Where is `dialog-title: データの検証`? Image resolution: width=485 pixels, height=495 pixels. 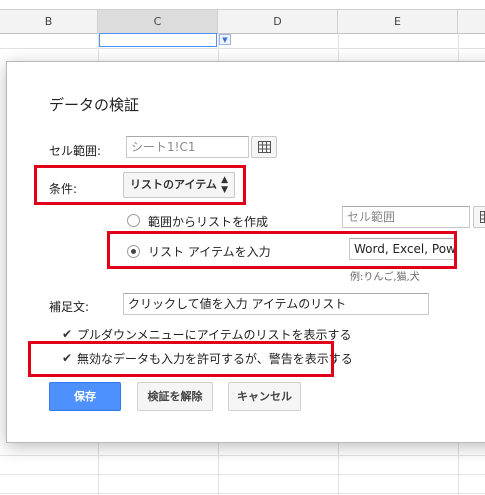 dialog-title: データの検証 is located at coordinates (94, 105).